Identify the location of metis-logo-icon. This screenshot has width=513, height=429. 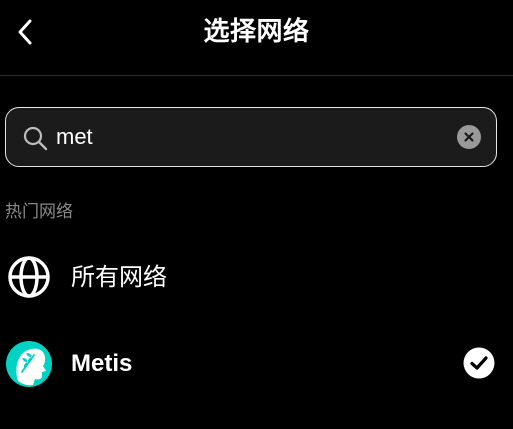
(29, 364).